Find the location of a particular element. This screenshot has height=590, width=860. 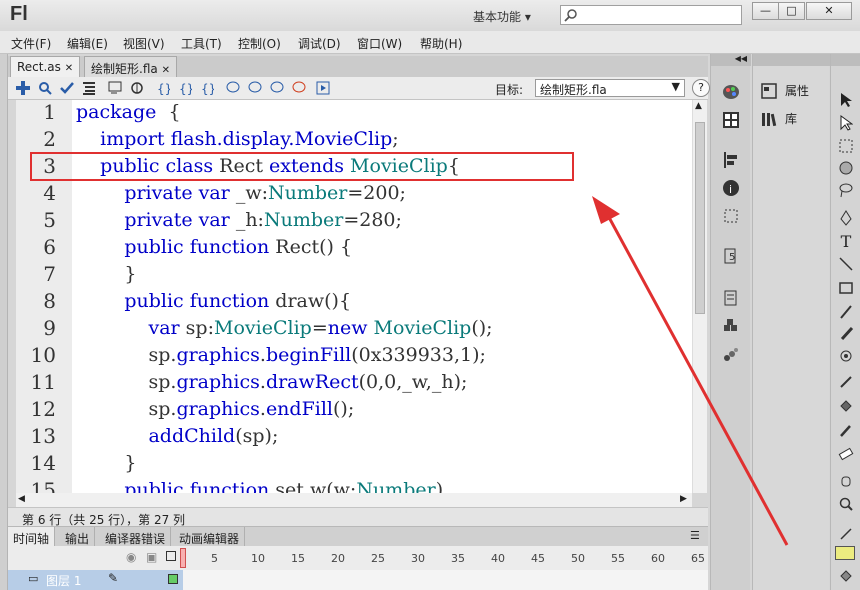

code-line: addChild(sp); is located at coordinates (177, 436).